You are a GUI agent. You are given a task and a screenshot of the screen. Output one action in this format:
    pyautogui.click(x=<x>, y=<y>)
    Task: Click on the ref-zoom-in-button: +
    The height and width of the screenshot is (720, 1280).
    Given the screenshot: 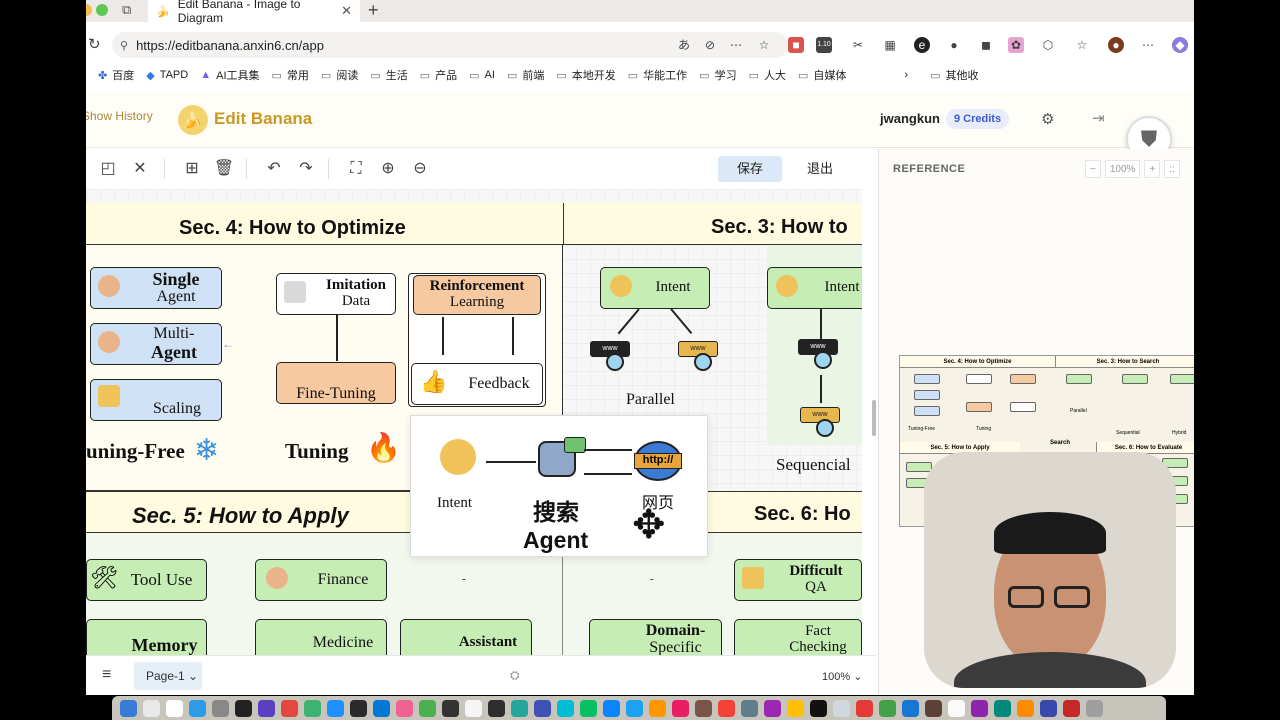 What is the action you would take?
    pyautogui.click(x=1152, y=169)
    